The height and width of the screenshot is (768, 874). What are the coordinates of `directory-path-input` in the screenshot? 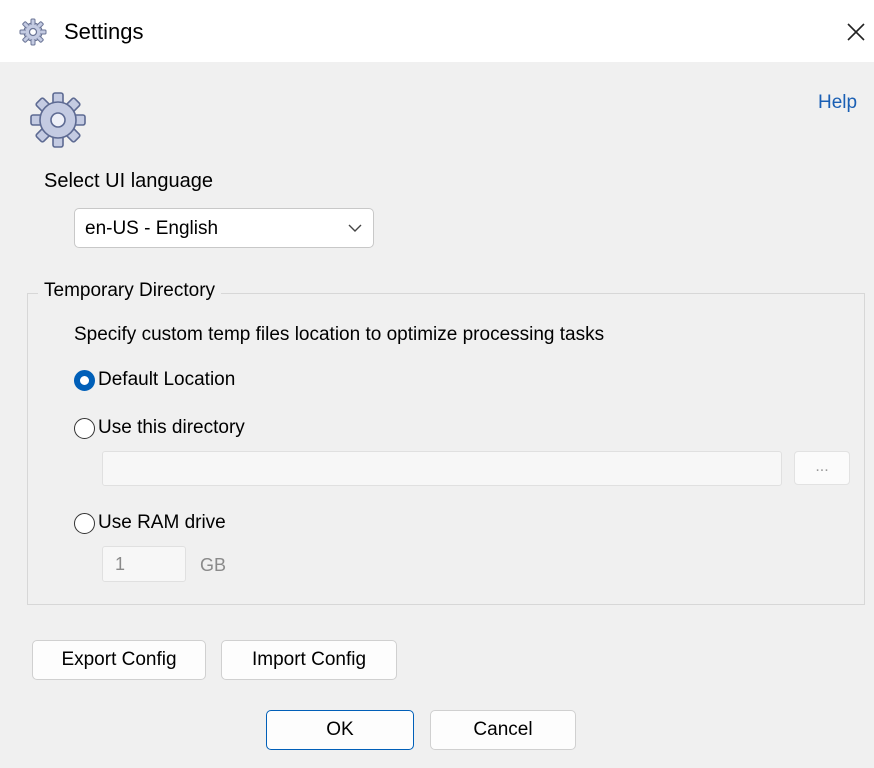 It's located at (442, 468).